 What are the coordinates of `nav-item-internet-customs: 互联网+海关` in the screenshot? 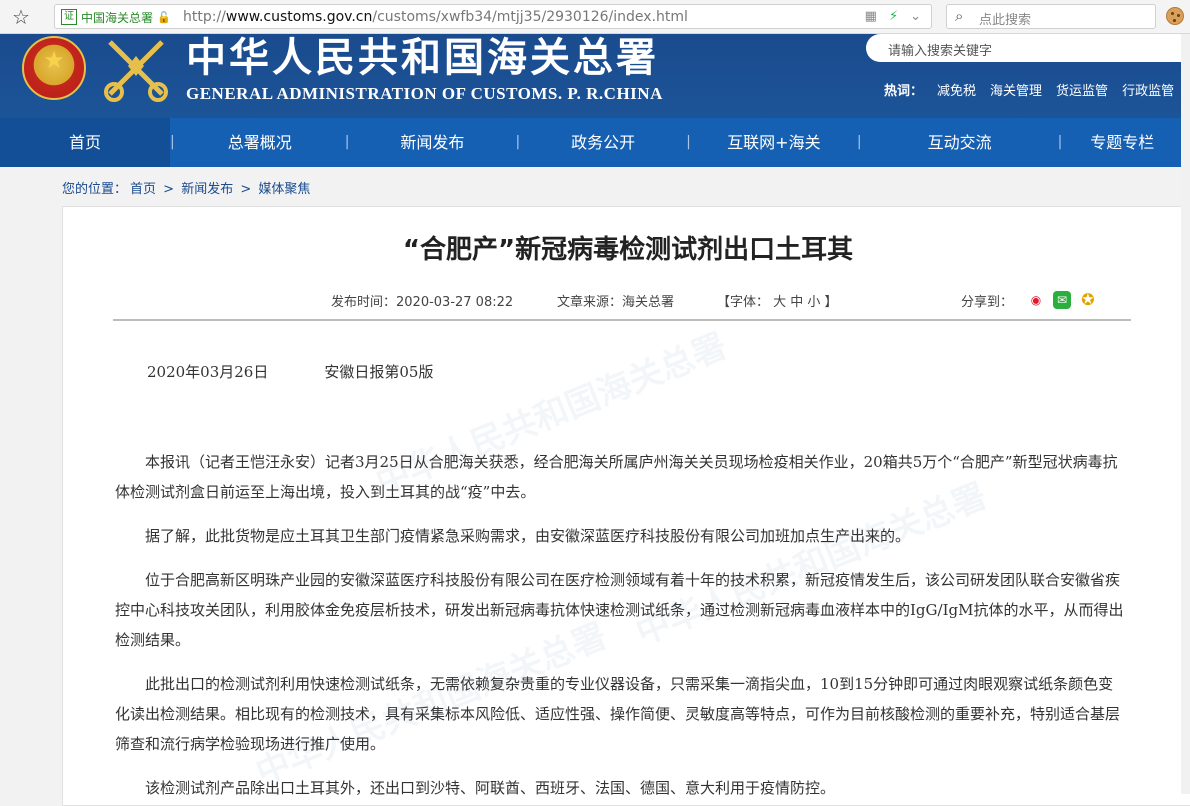 It's located at (774, 142).